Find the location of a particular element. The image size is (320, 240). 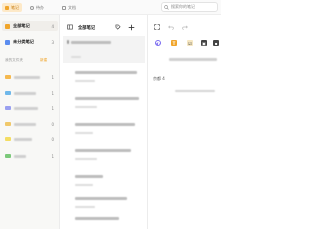

text-icon: T is located at coordinates (174, 43).